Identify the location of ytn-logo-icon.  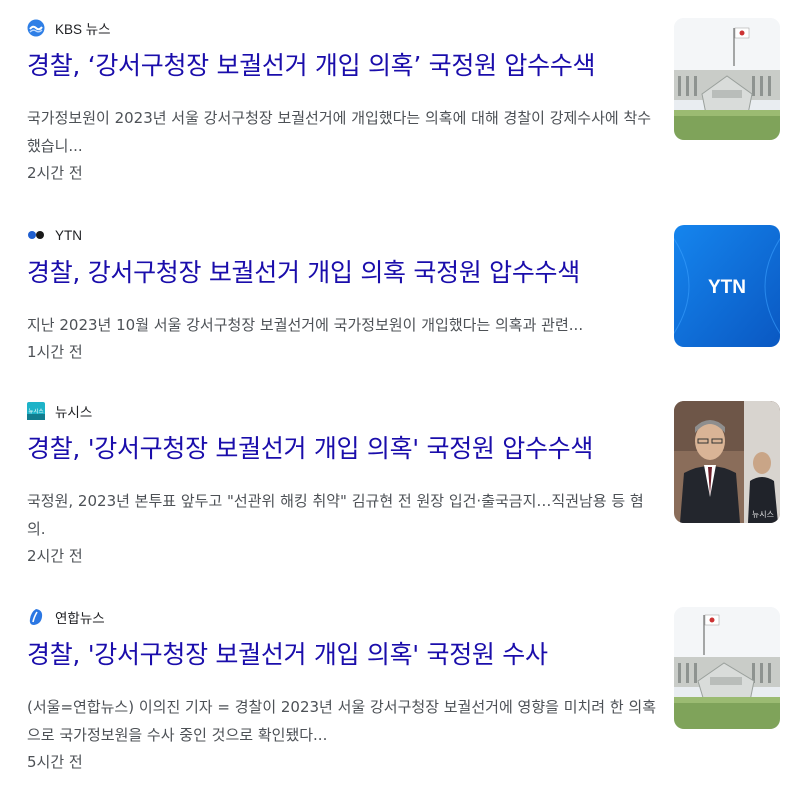
(36, 235).